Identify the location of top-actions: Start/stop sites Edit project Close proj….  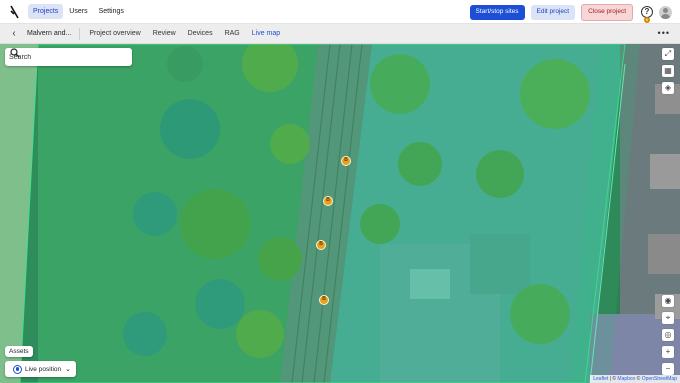
(568, 14).